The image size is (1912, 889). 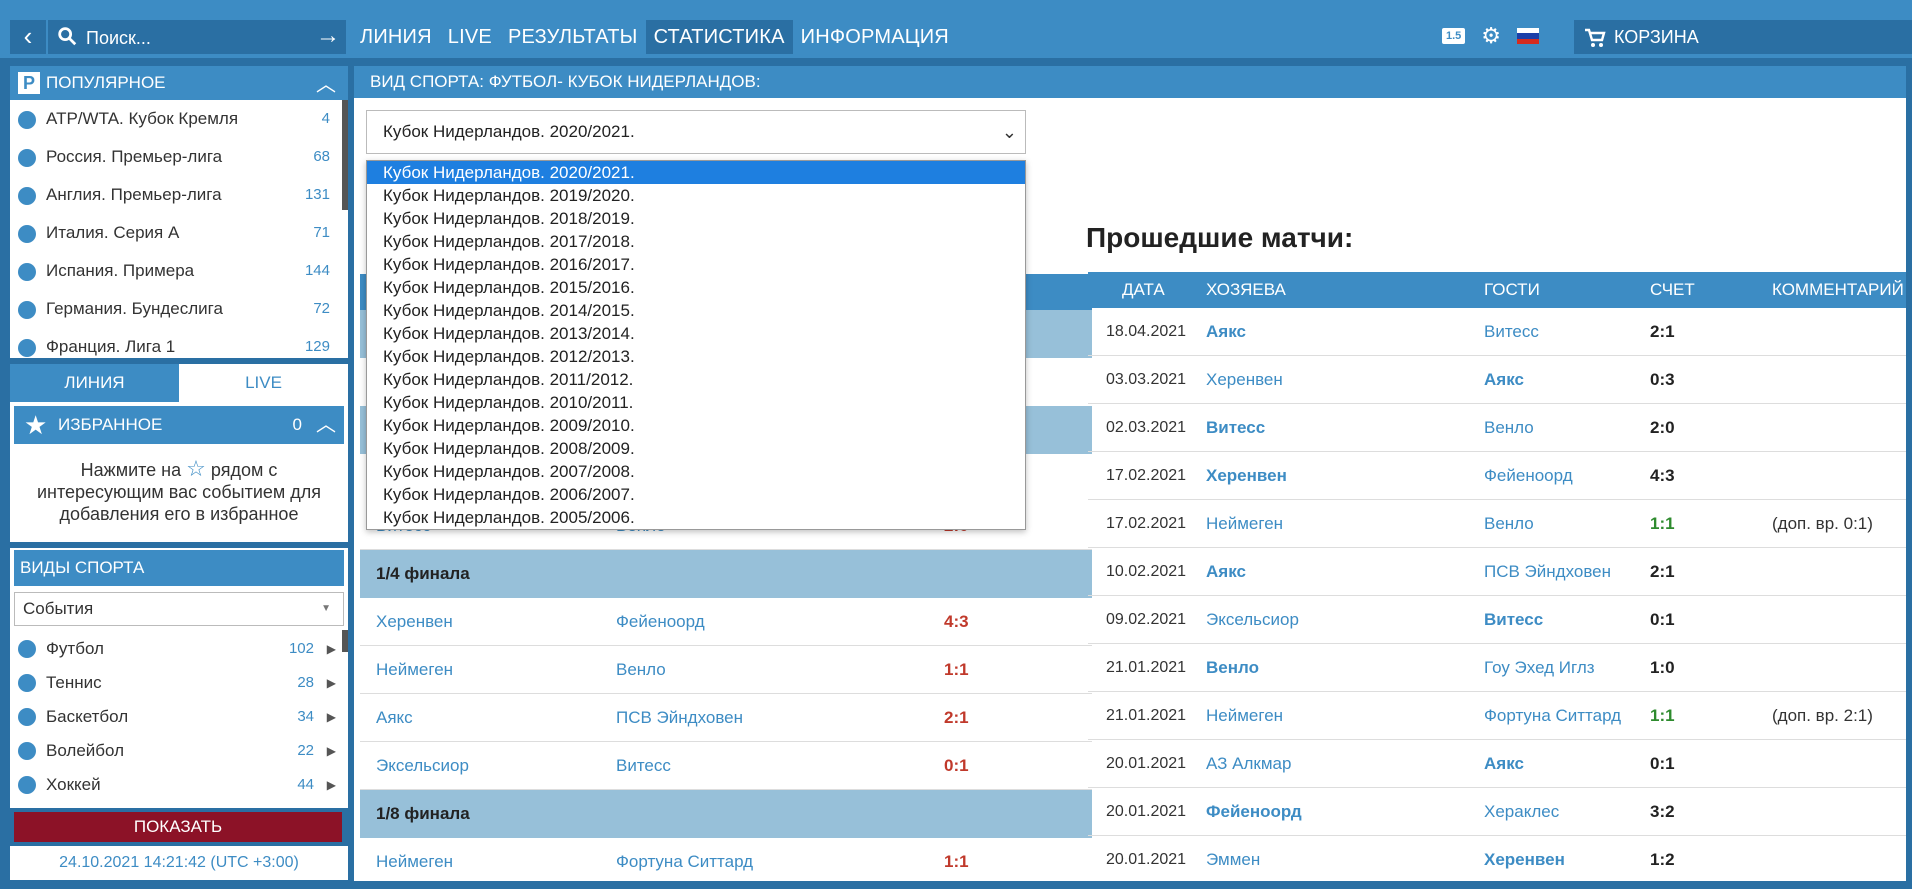 I want to click on page-scrollbar, so click(x=1909, y=475).